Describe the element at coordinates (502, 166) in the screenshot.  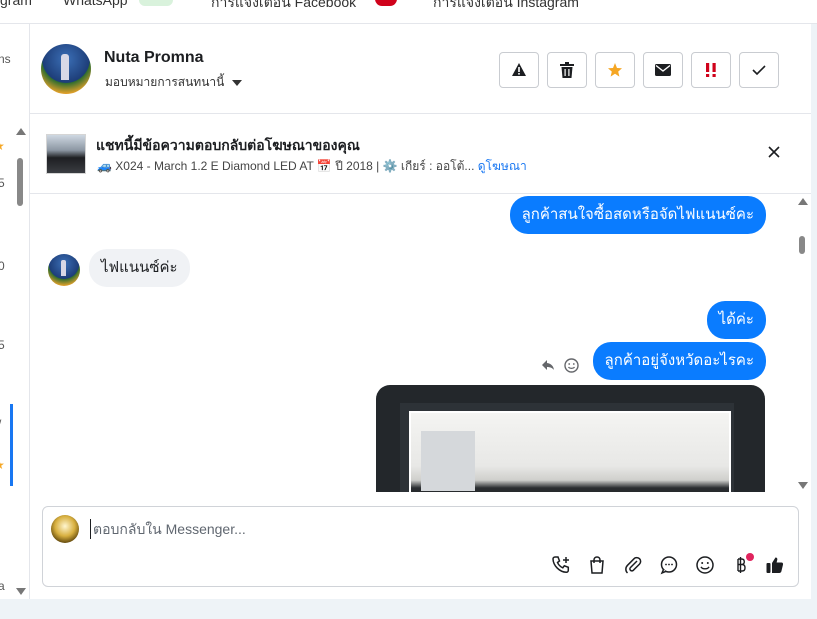
I see `view-ad-link: ดูโฆษณา` at that location.